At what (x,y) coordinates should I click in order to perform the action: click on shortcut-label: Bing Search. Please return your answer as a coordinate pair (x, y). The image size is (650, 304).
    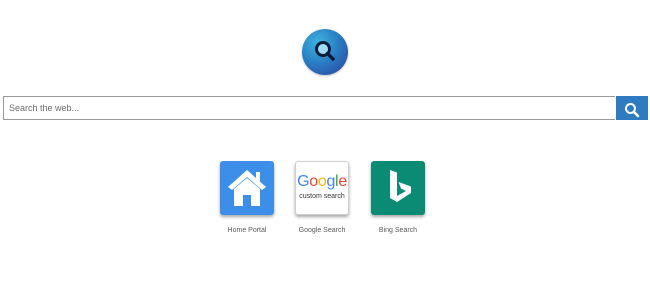
    Looking at the image, I should click on (398, 230).